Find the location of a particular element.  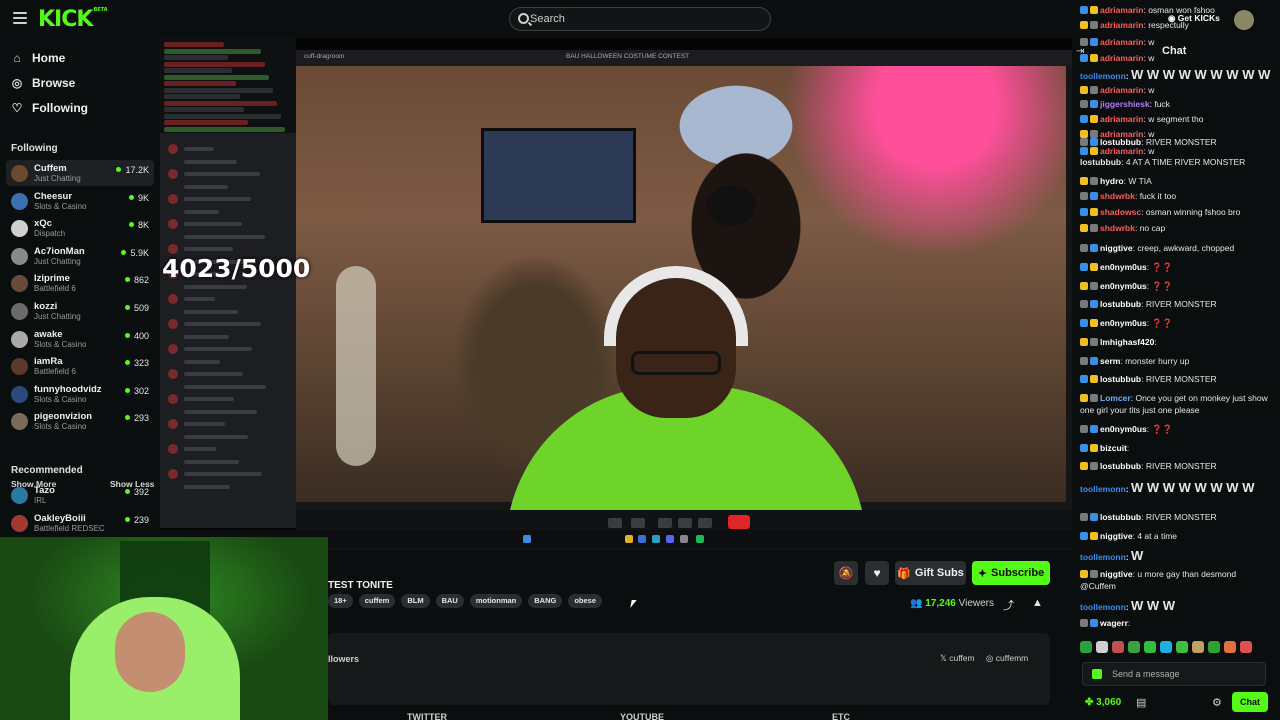

channel-category: Slots & Casino is located at coordinates (60, 399).